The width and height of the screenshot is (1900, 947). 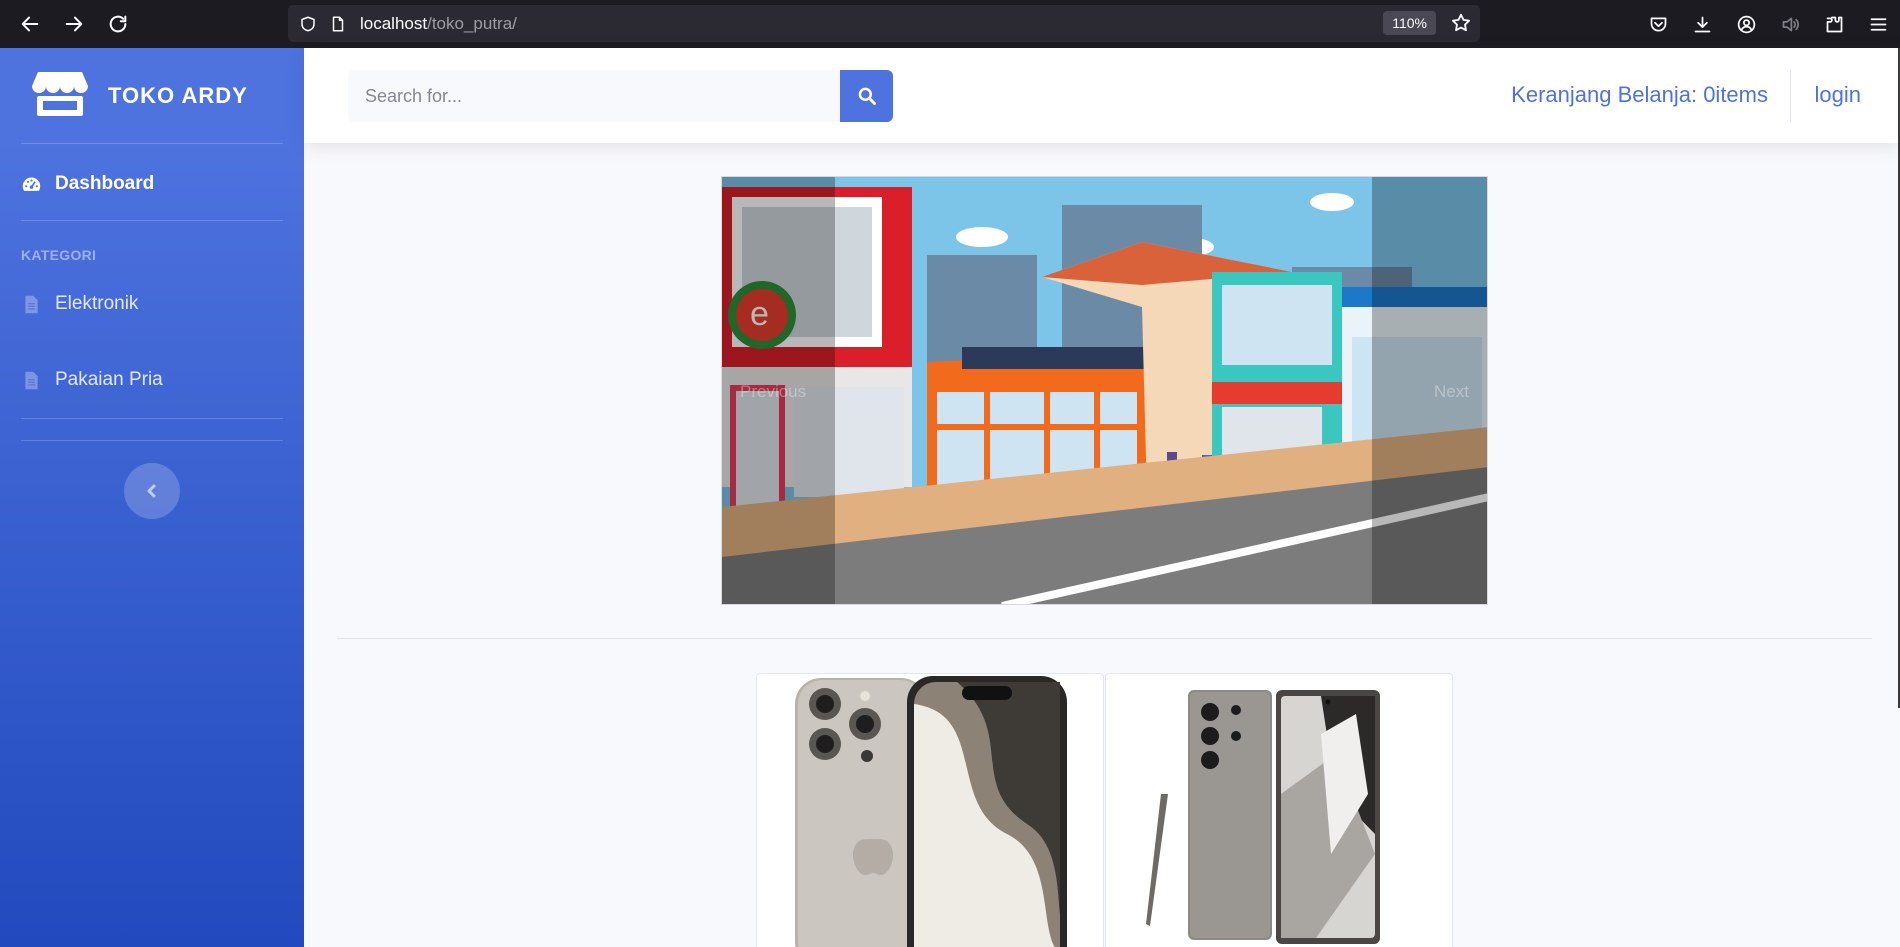 I want to click on sidebar-toggle-button, so click(x=152, y=491).